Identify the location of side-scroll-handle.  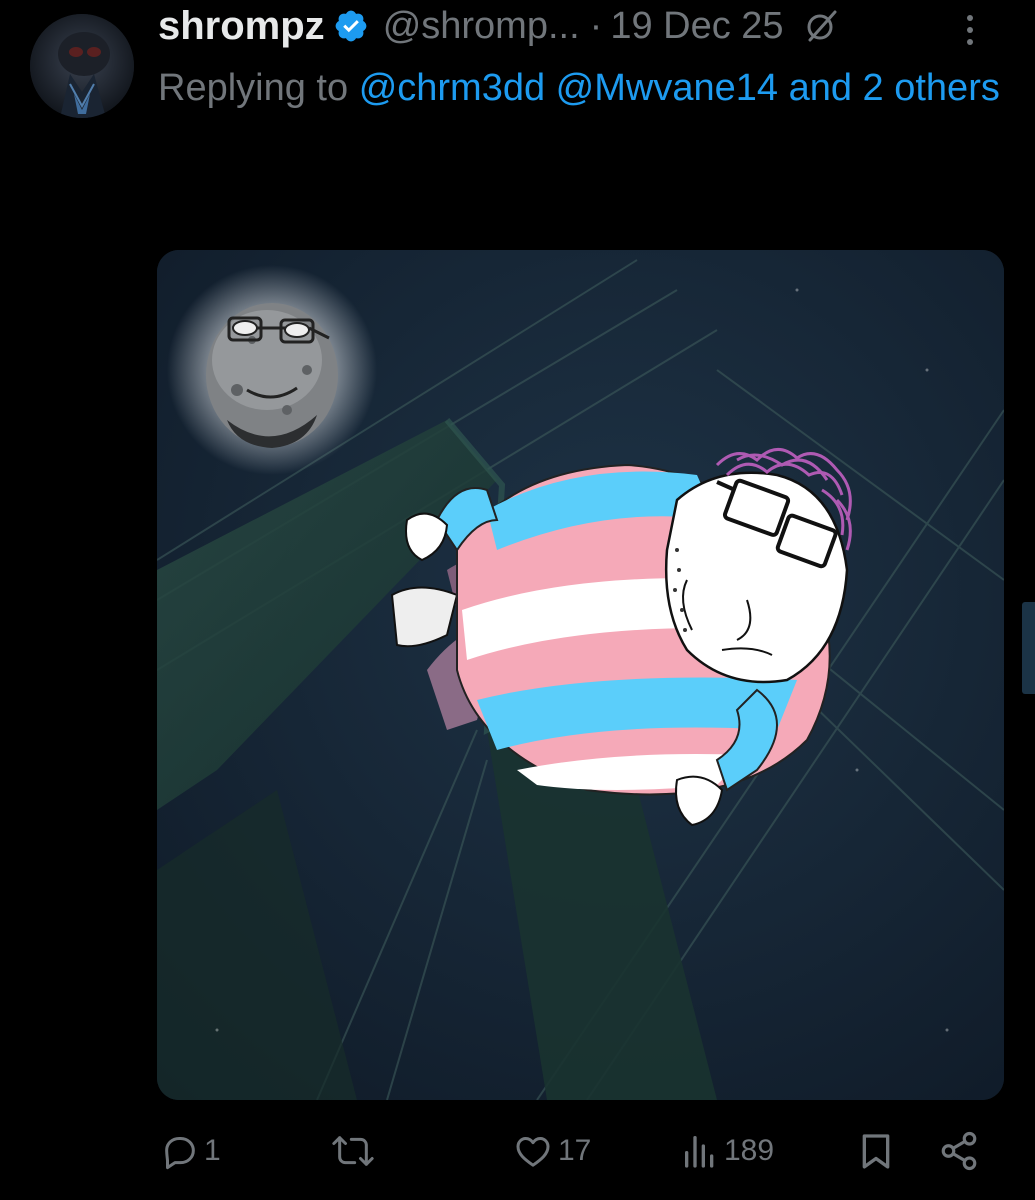
(1028, 648).